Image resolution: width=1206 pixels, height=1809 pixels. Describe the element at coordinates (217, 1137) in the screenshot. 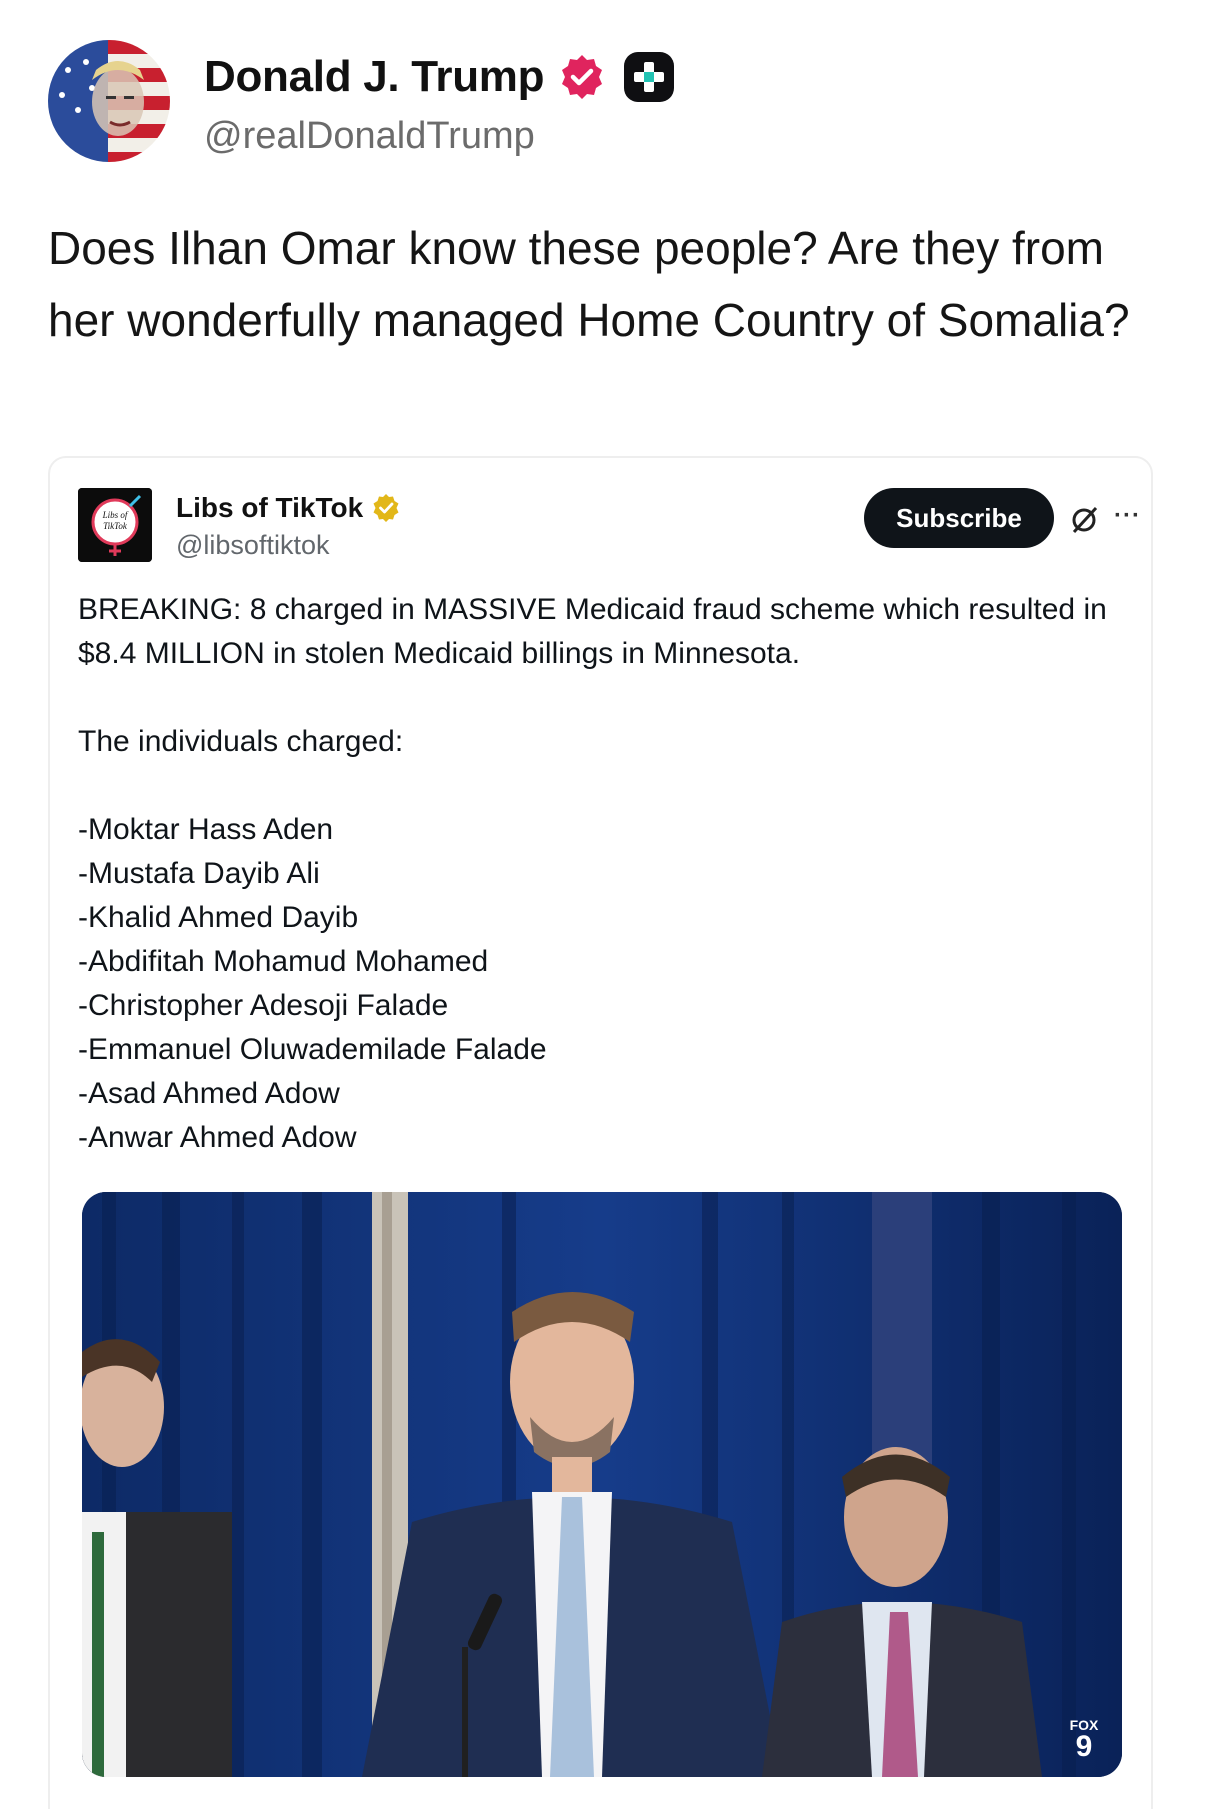

I see `list-item: -Anwar Ahmed Adow` at that location.